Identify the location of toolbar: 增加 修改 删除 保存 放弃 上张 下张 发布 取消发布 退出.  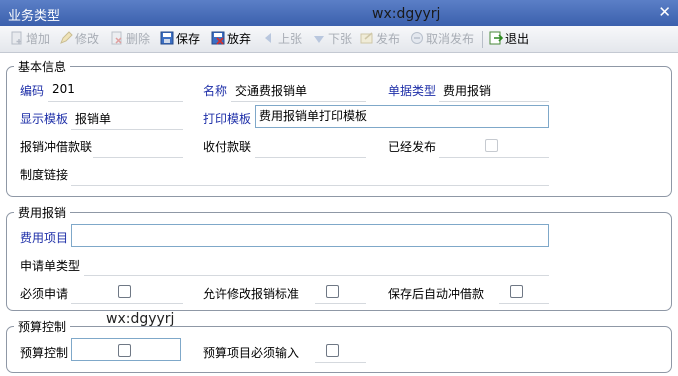
(339, 39).